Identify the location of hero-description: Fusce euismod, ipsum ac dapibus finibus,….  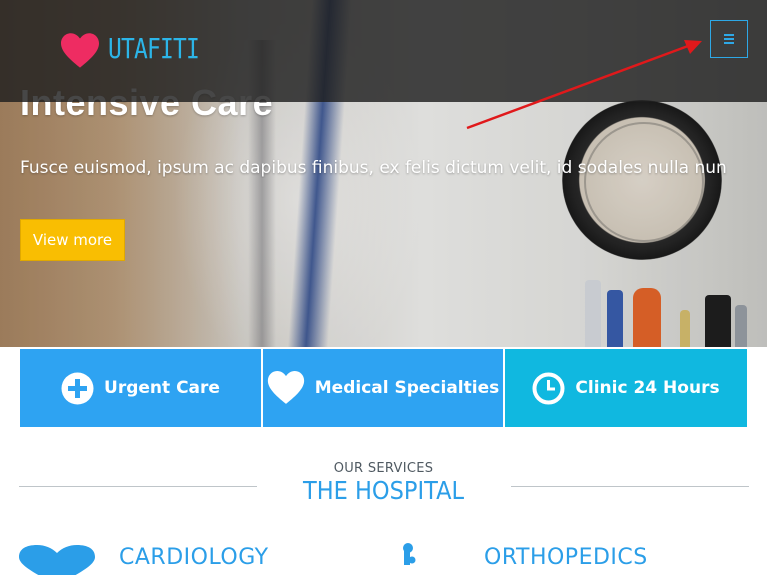
(373, 168).